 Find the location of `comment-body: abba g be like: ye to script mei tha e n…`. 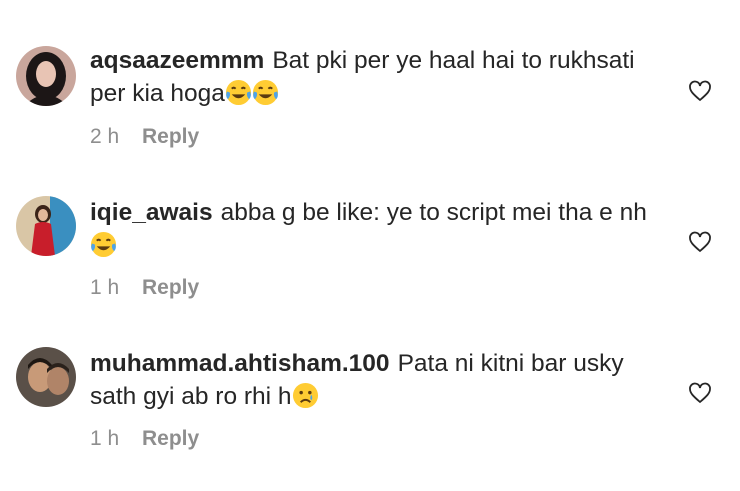

comment-body: abba g be like: ye to script mei tha e n… is located at coordinates (433, 212).